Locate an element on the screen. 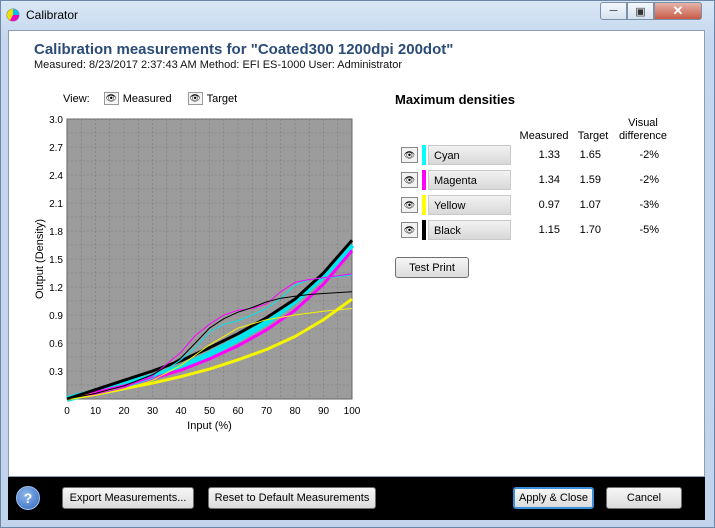  x-tick-label: 10 is located at coordinates (96, 411).